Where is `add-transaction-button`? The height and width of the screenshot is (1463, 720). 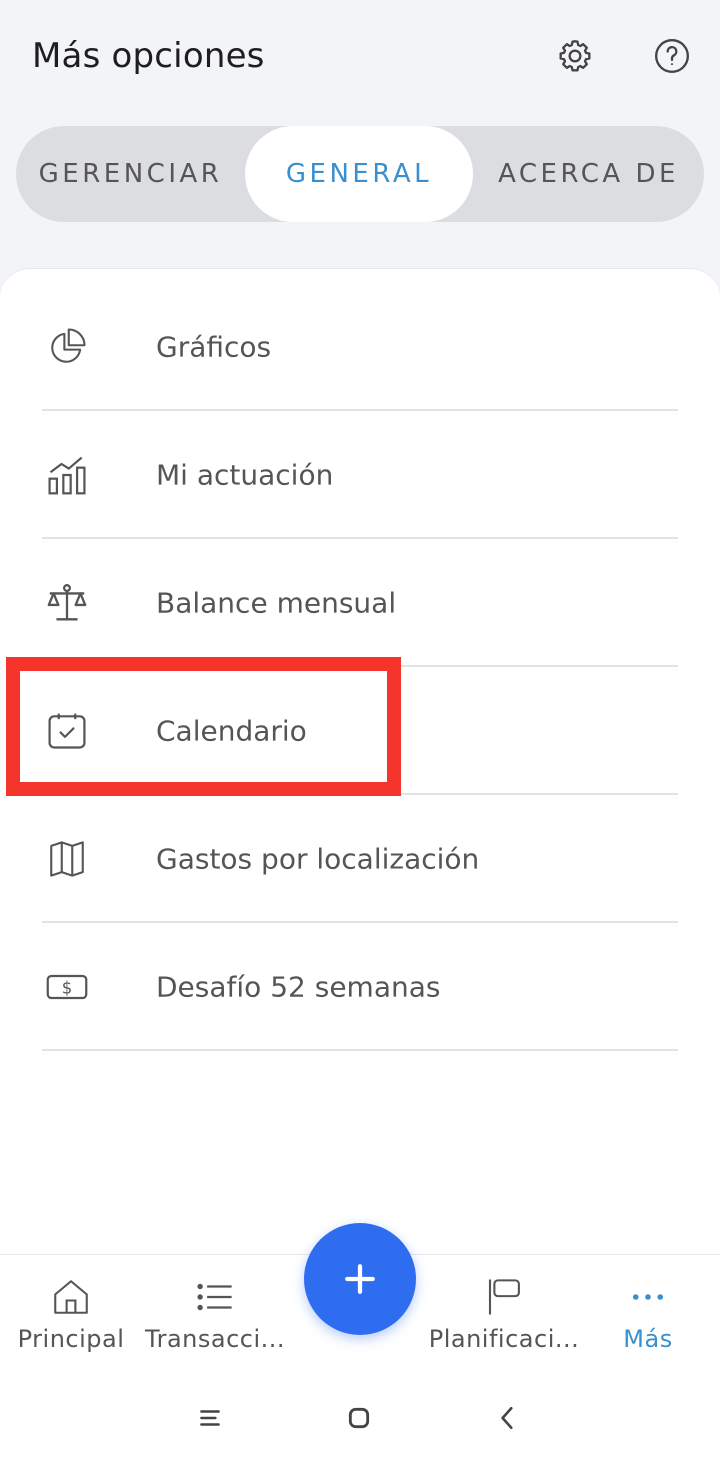 add-transaction-button is located at coordinates (360, 1279).